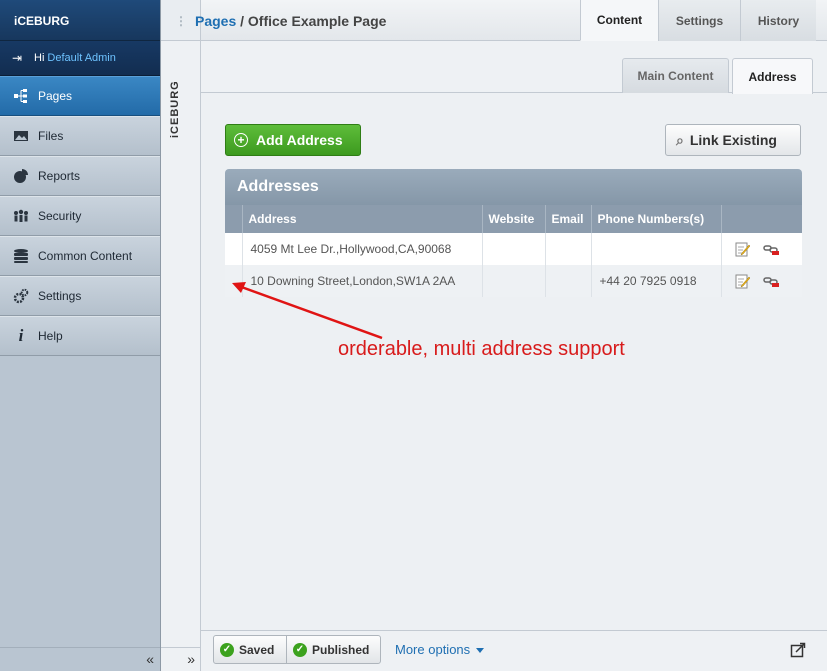 The image size is (827, 671). Describe the element at coordinates (299, 140) in the screenshot. I see `add-address-label: Add Address` at that location.